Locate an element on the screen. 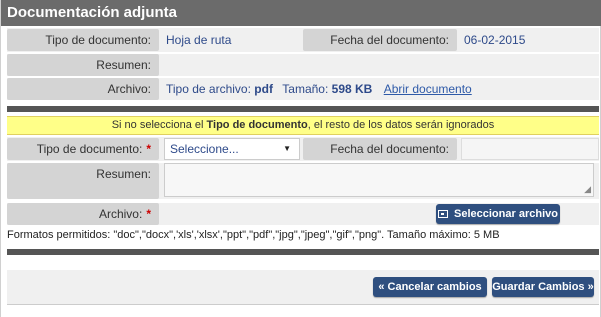 Image resolution: width=601 pixels, height=317 pixels. existing-type-value: Hoja de ruta is located at coordinates (199, 40).